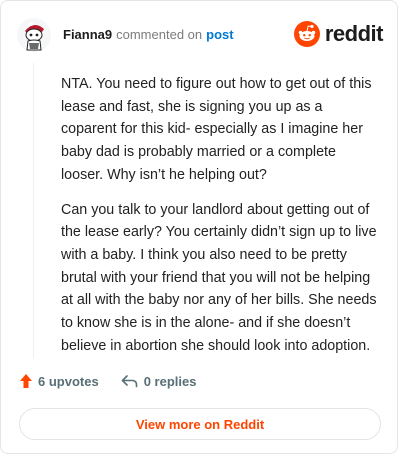  What do you see at coordinates (129, 381) in the screenshot?
I see `reply-arrow-icon` at bounding box center [129, 381].